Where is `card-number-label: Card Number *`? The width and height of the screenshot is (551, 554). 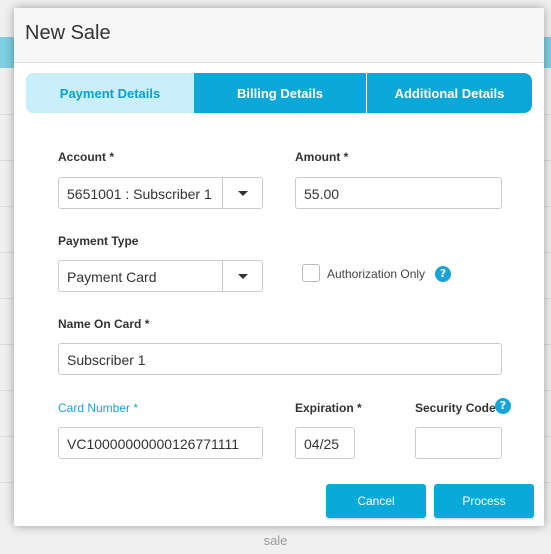 card-number-label: Card Number * is located at coordinates (98, 408).